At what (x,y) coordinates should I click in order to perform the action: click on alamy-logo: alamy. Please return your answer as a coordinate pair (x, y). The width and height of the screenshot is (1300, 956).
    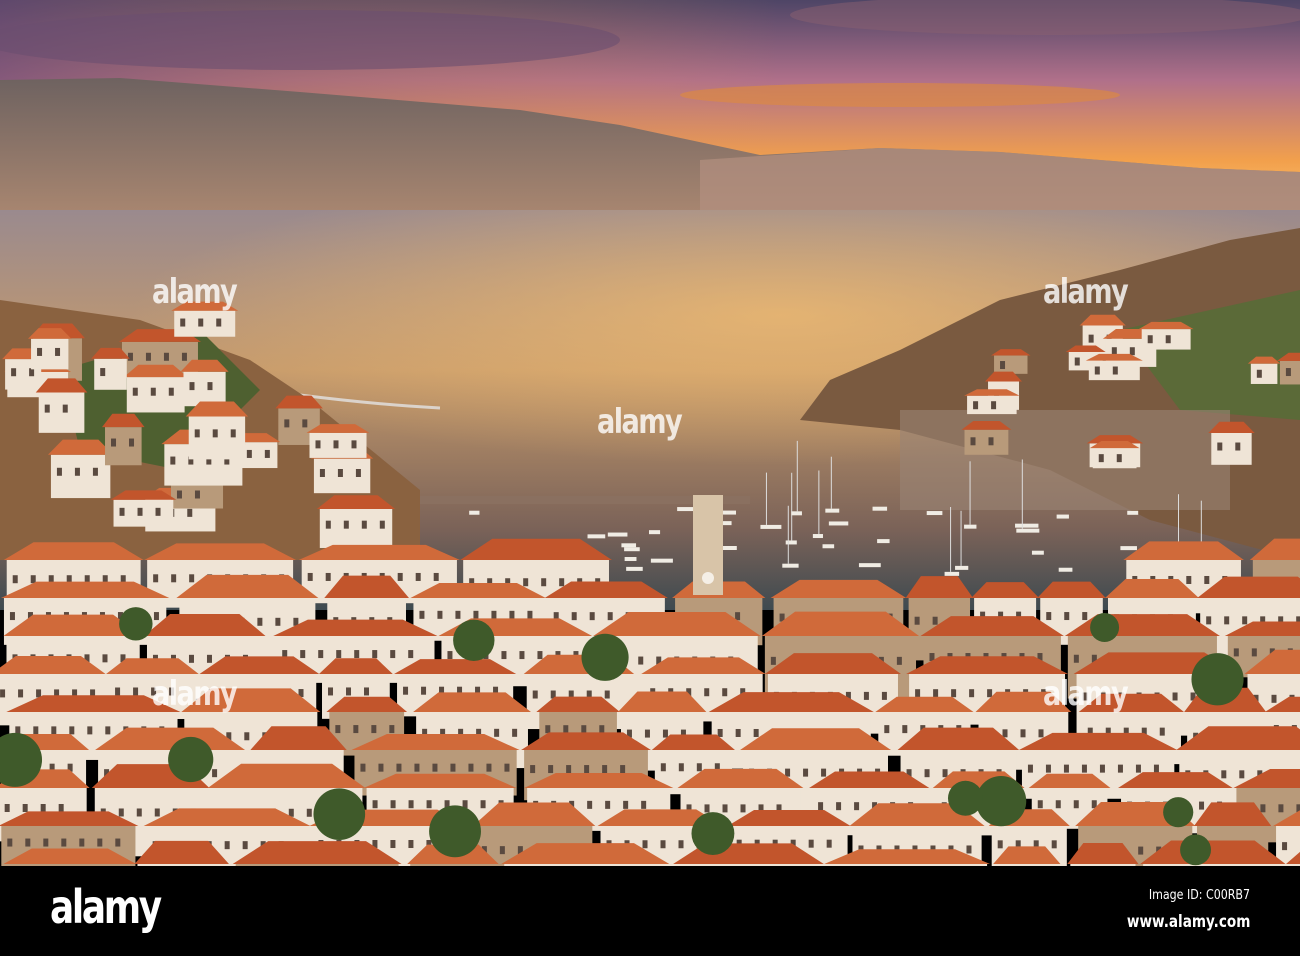
    Looking at the image, I should click on (106, 907).